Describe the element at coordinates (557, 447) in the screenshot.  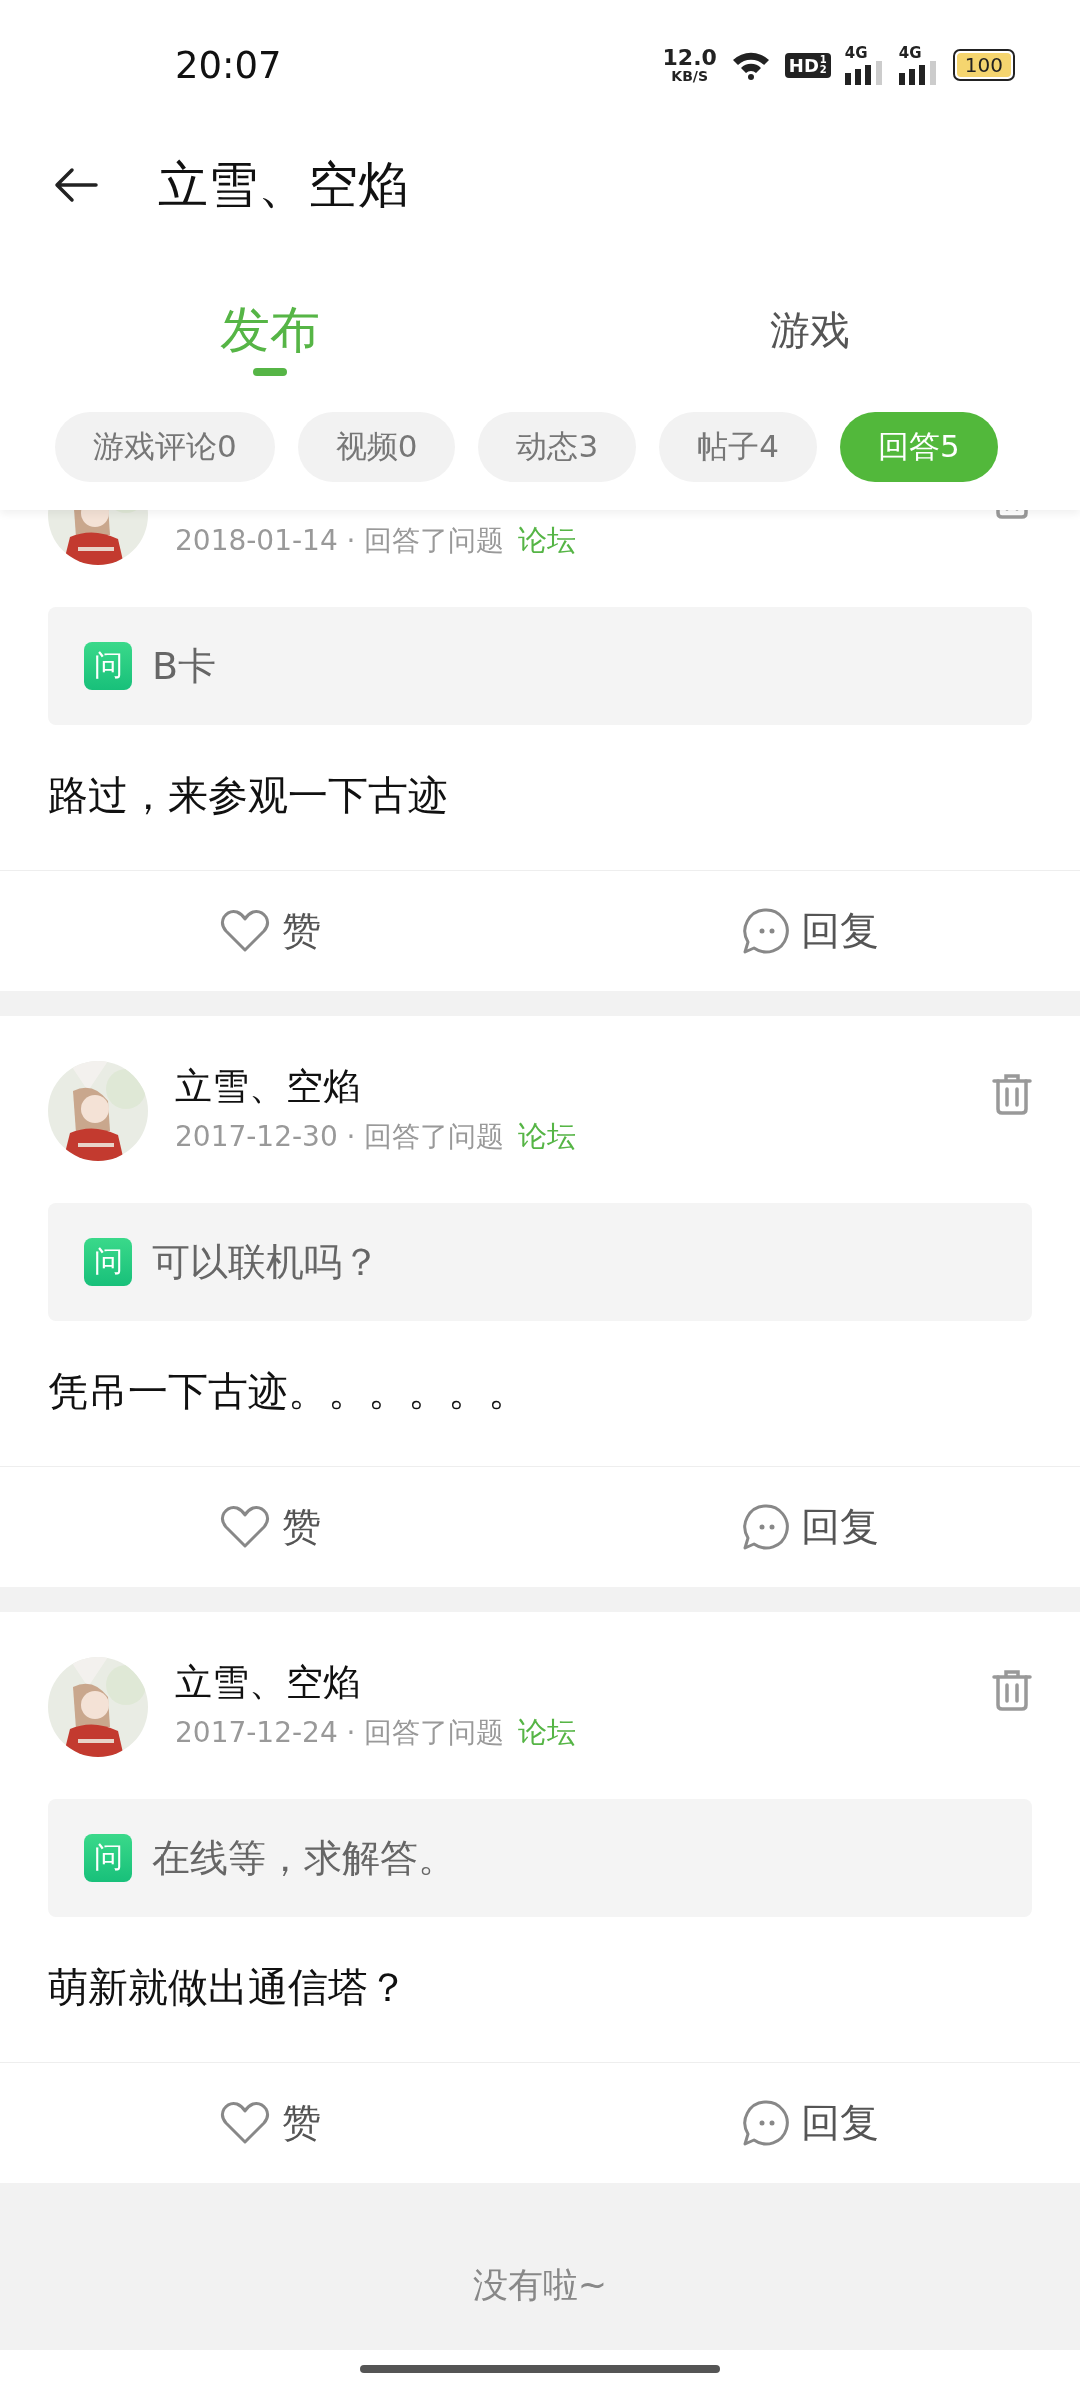
I see `filter-chip: 动态3` at that location.